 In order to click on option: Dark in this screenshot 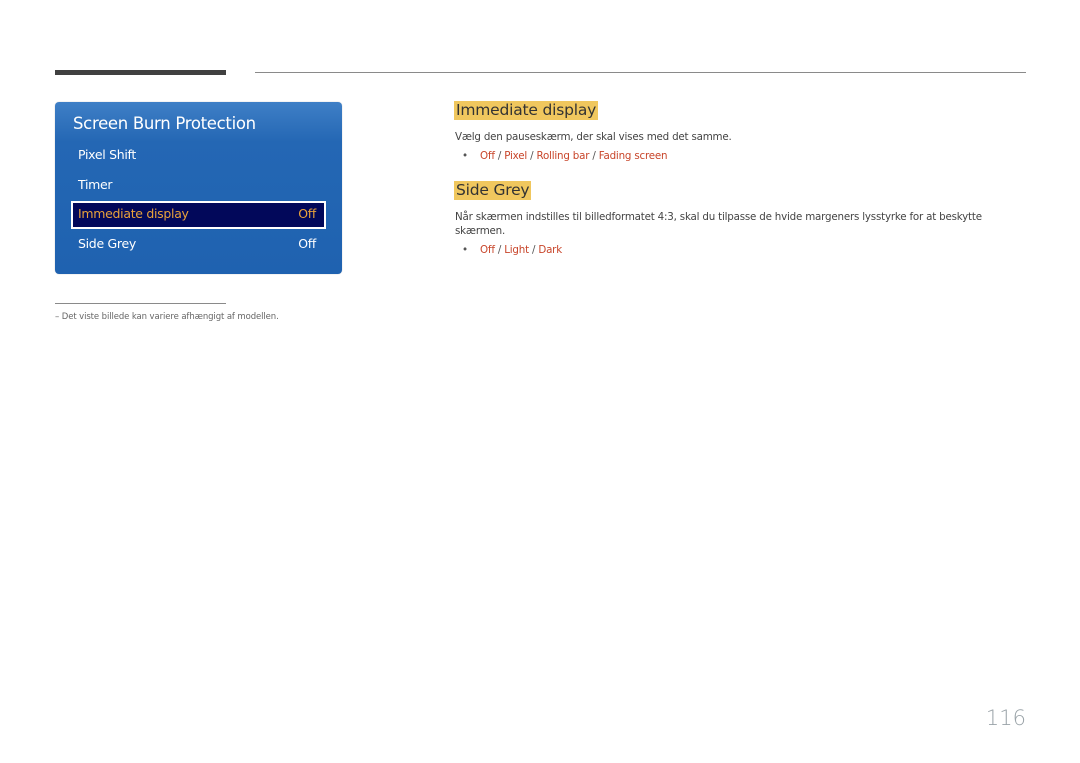, I will do `click(550, 250)`.